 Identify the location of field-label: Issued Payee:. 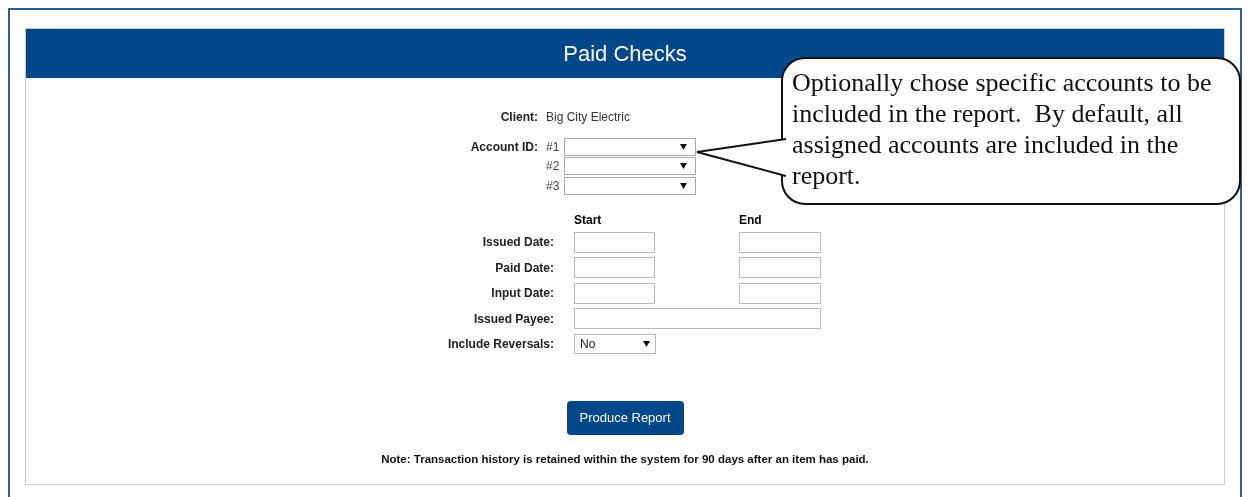
(513, 319).